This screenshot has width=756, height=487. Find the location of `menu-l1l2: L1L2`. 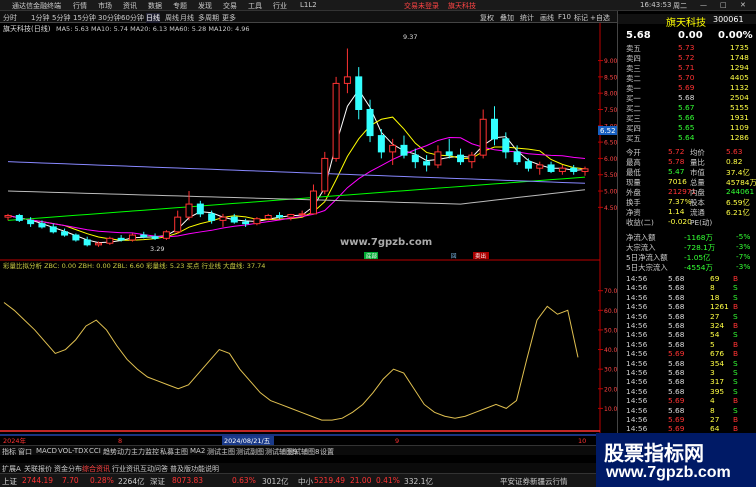

menu-l1l2: L1L2 is located at coordinates (308, 5).